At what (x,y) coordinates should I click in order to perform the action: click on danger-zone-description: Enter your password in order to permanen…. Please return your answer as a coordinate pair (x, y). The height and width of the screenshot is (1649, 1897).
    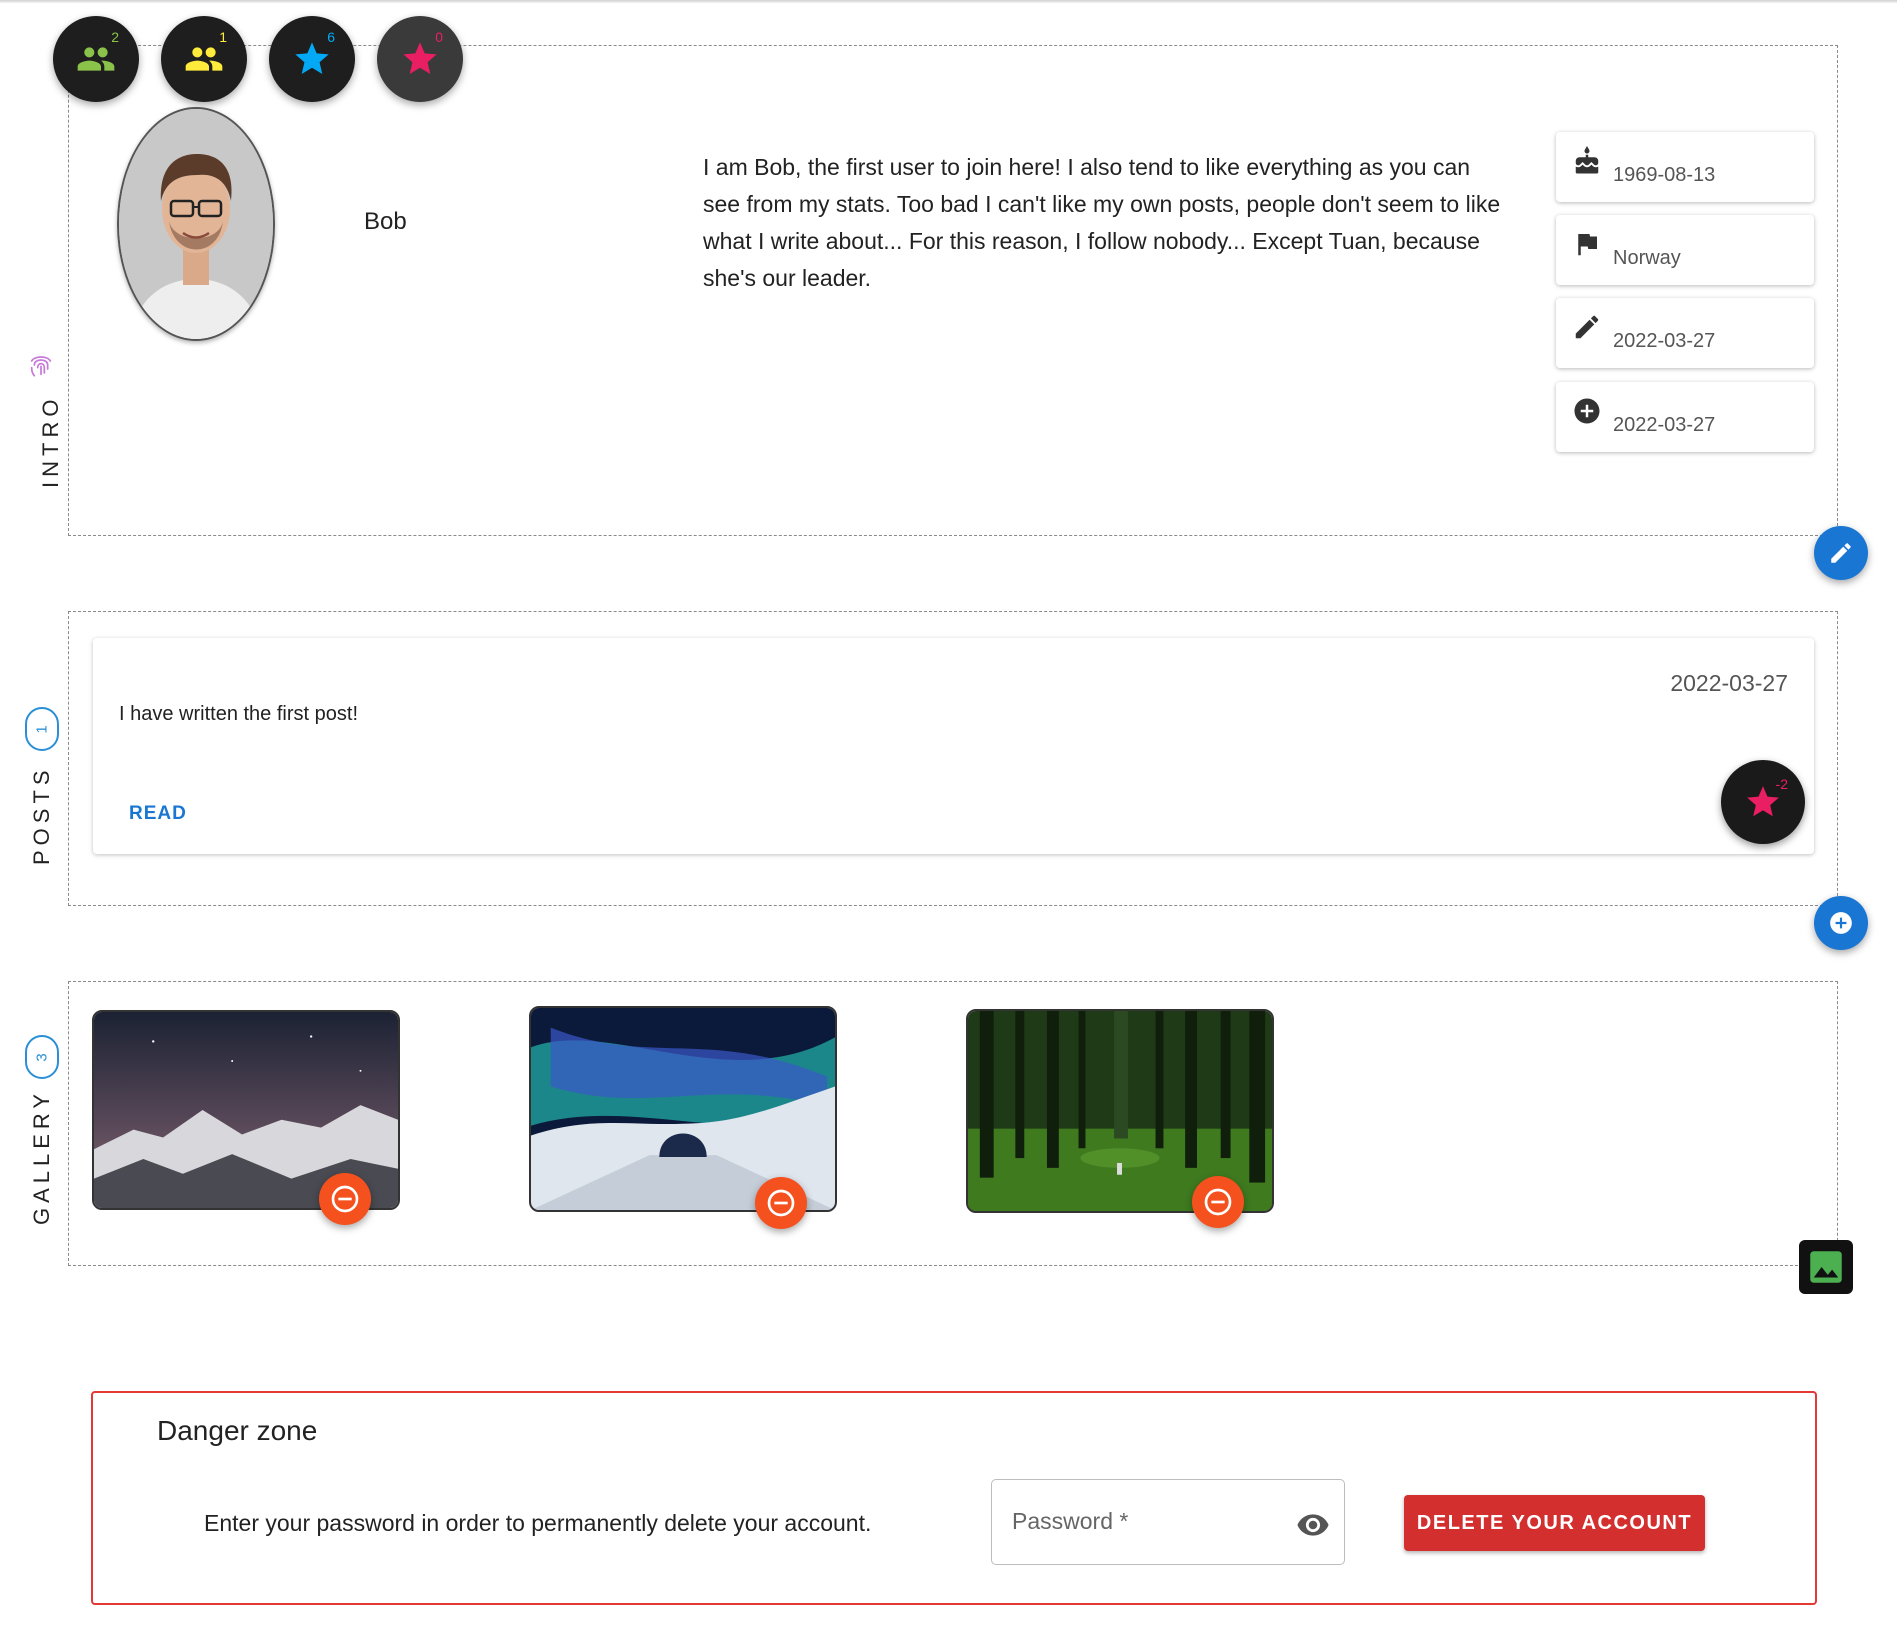
    Looking at the image, I should click on (538, 1523).